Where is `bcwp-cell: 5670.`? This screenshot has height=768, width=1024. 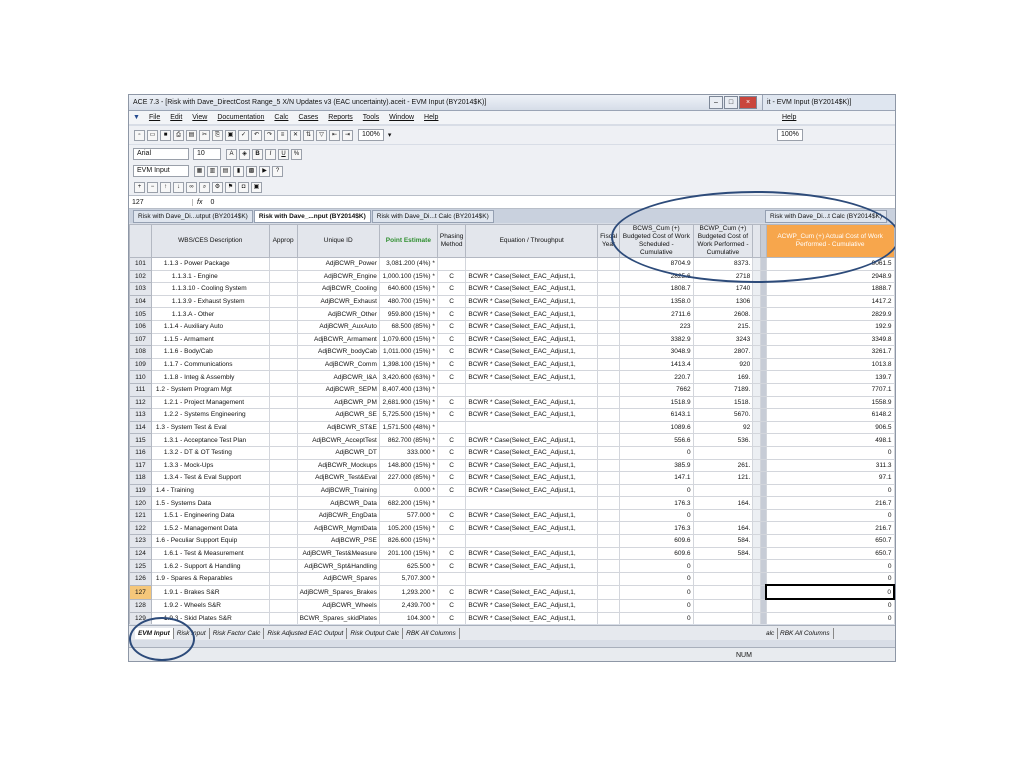
bcwp-cell: 5670. is located at coordinates (723, 415).